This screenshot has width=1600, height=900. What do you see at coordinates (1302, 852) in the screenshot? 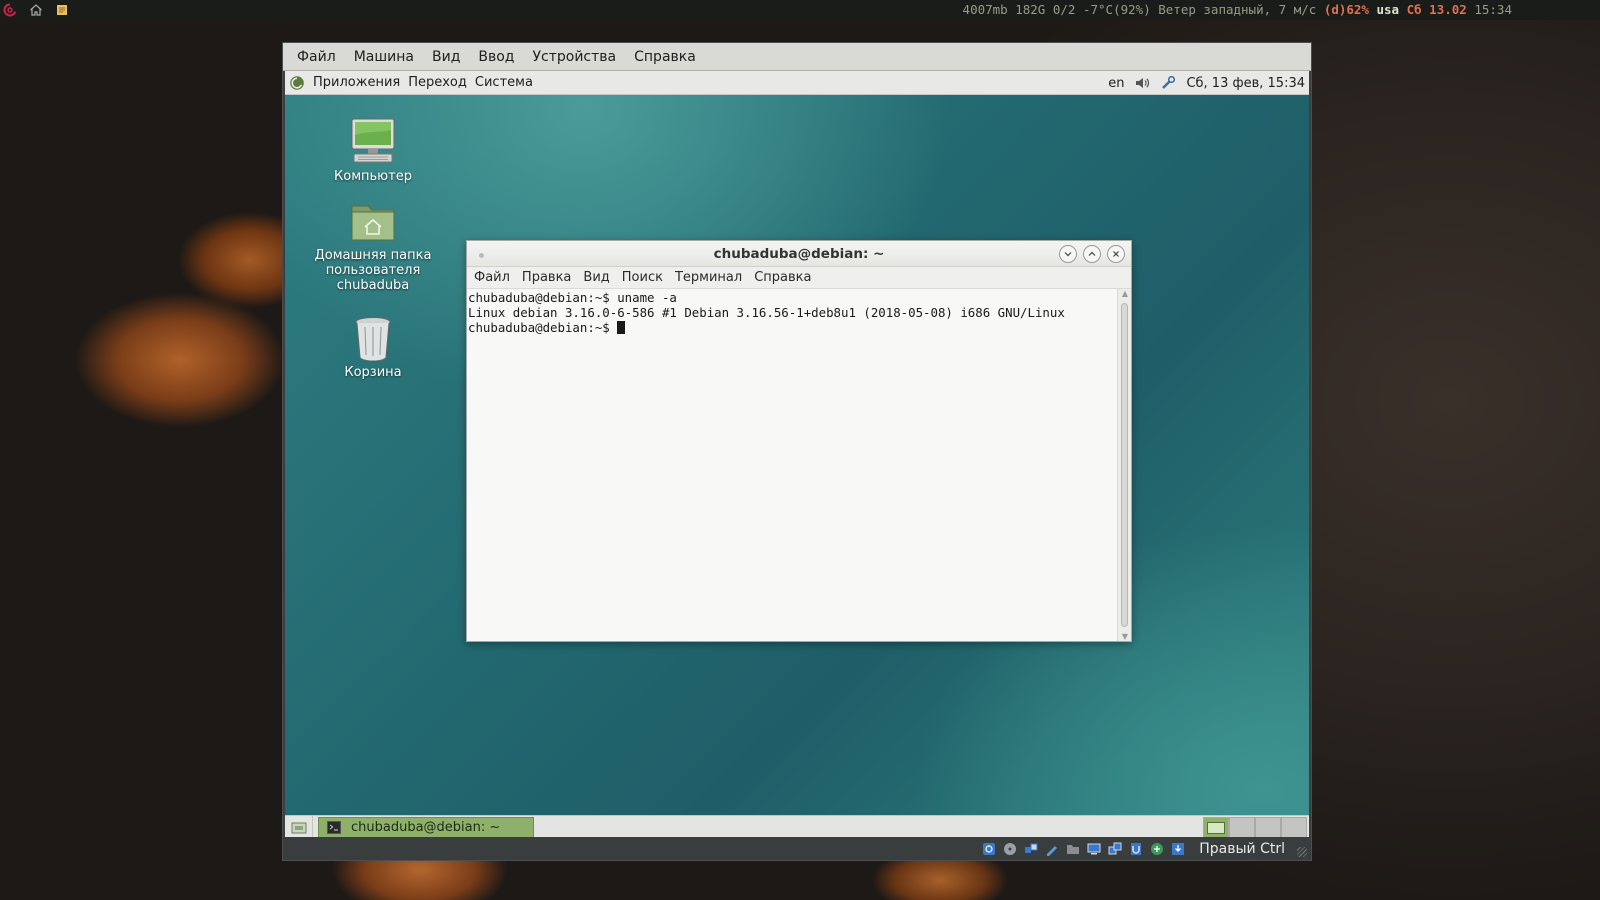
I see `resize-grip-icon` at bounding box center [1302, 852].